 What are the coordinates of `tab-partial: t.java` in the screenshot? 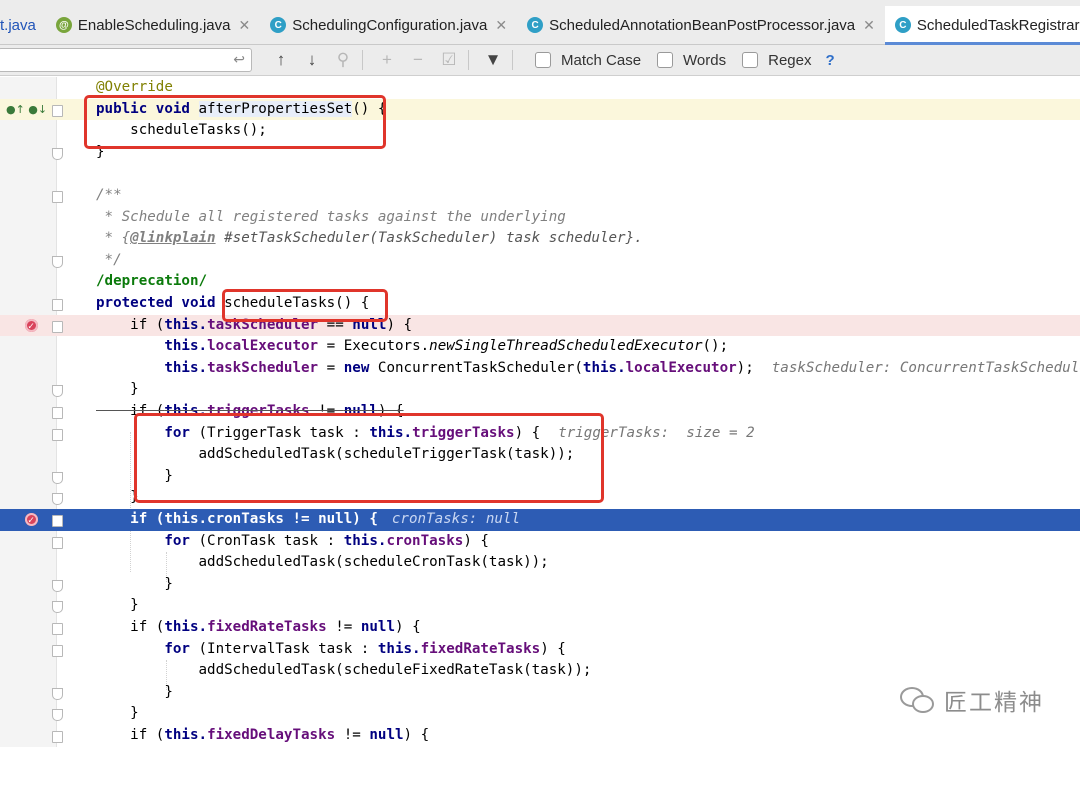 It's located at (23, 25).